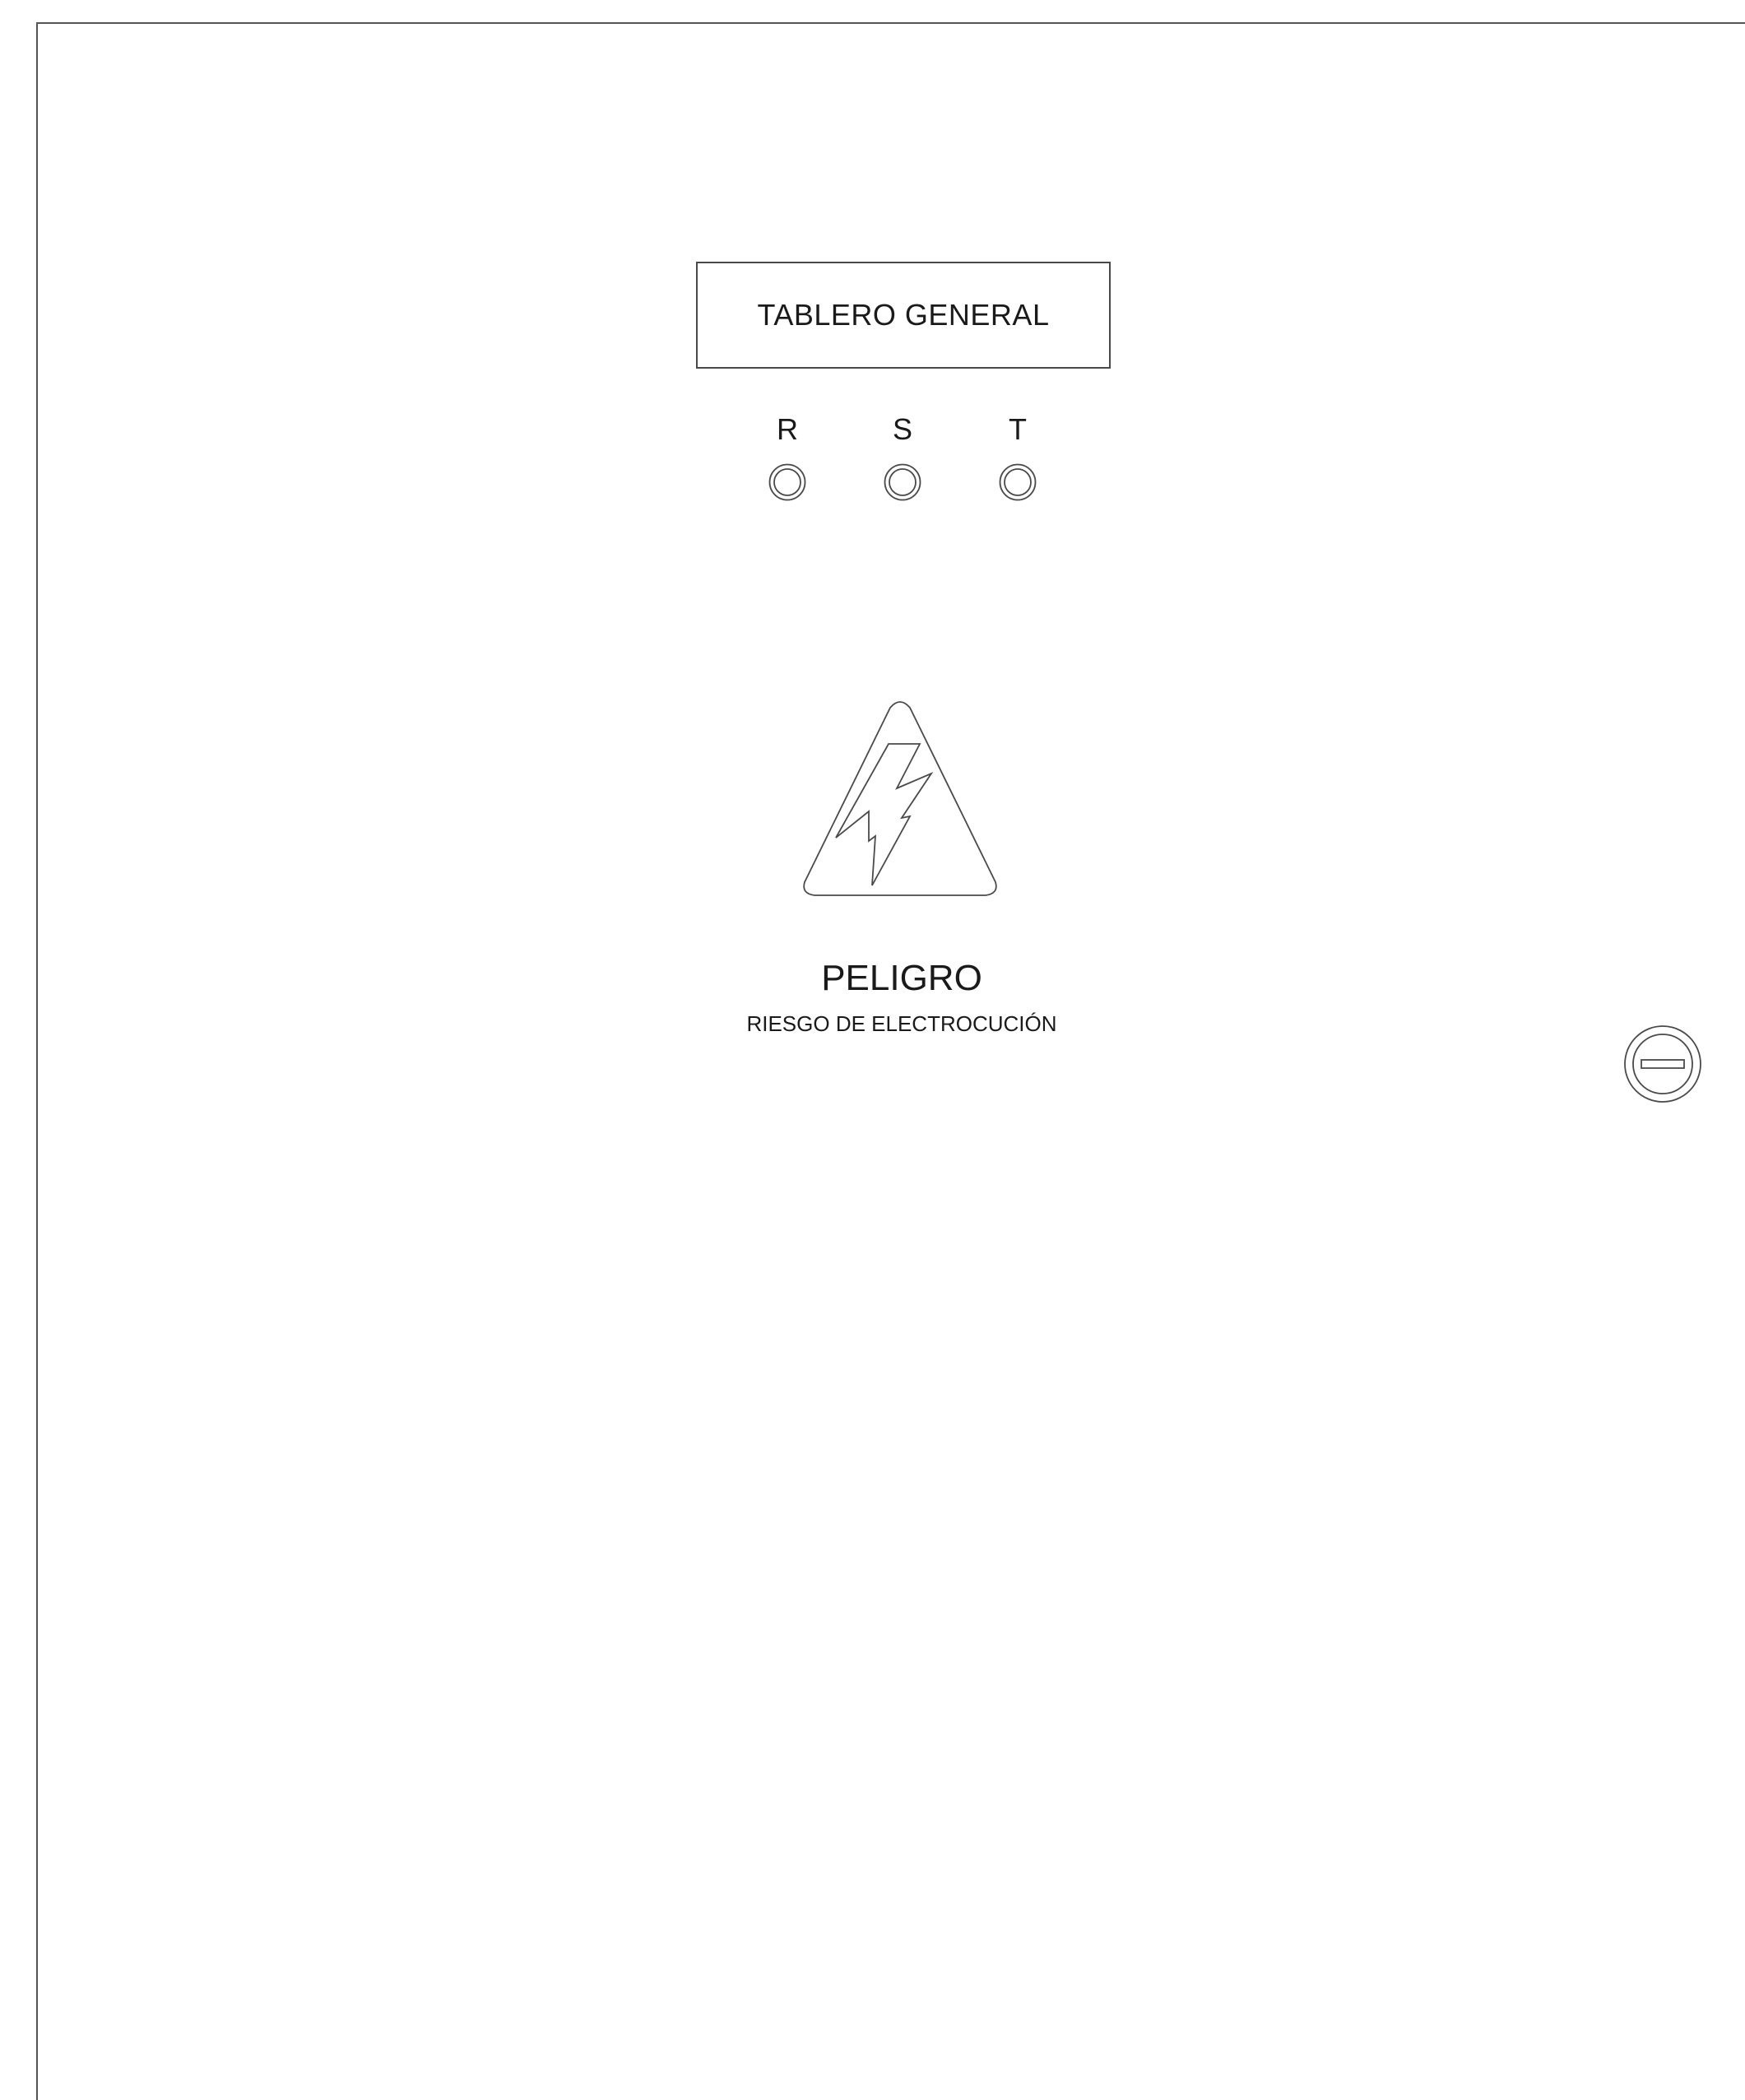 This screenshot has height=2100, width=1745. What do you see at coordinates (1662, 1063) in the screenshot?
I see `door-lock-icon` at bounding box center [1662, 1063].